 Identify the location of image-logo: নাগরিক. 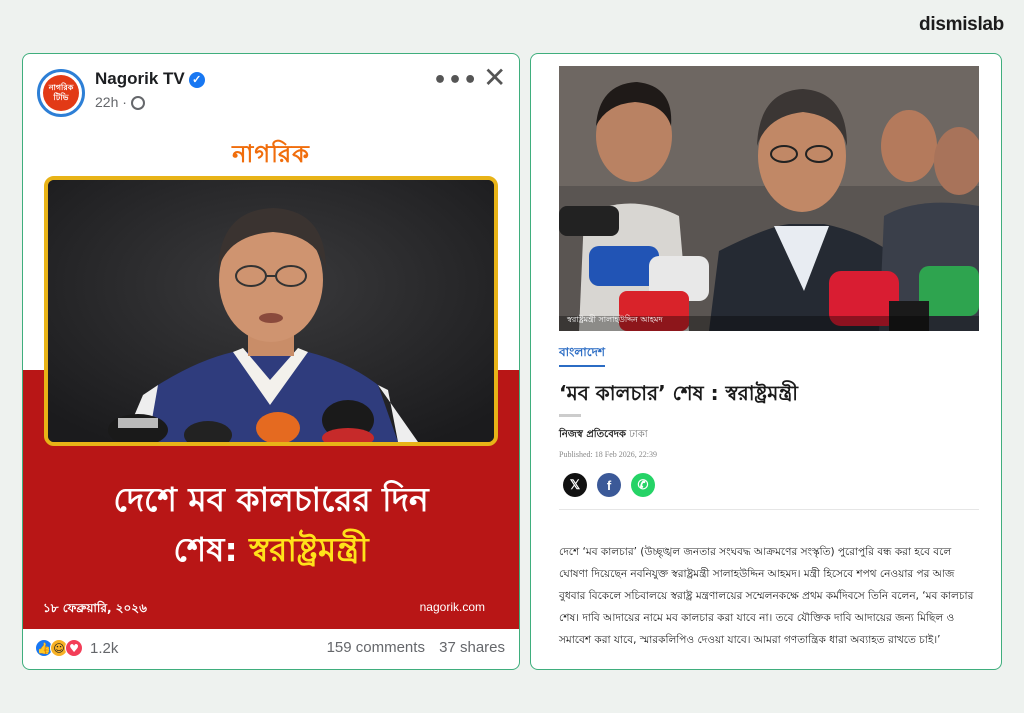
(271, 154).